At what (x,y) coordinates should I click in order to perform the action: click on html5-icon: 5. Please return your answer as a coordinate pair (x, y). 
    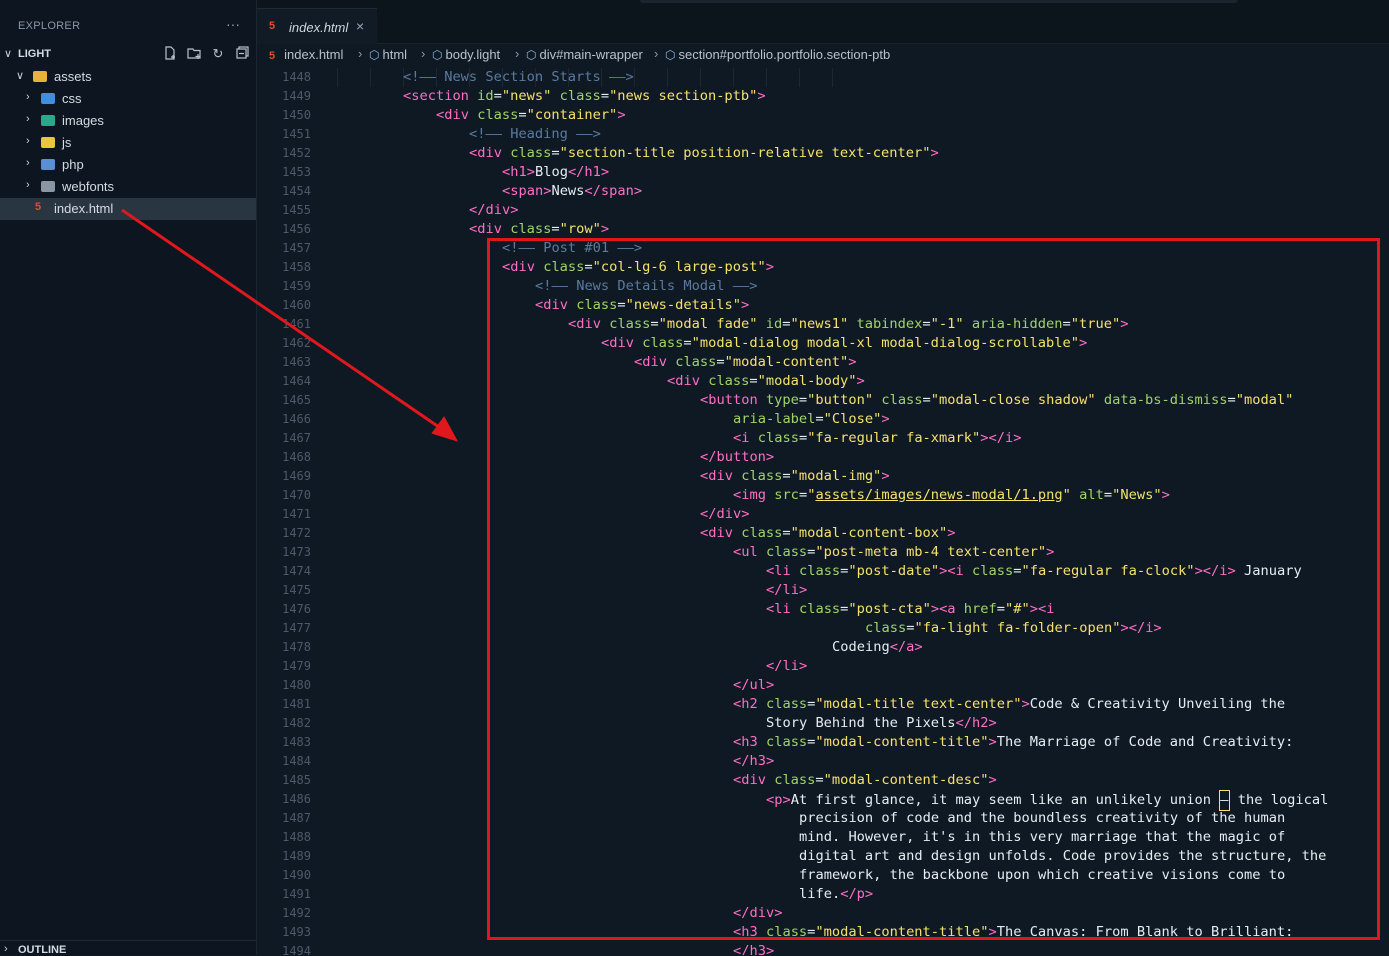
    Looking at the image, I should click on (272, 26).